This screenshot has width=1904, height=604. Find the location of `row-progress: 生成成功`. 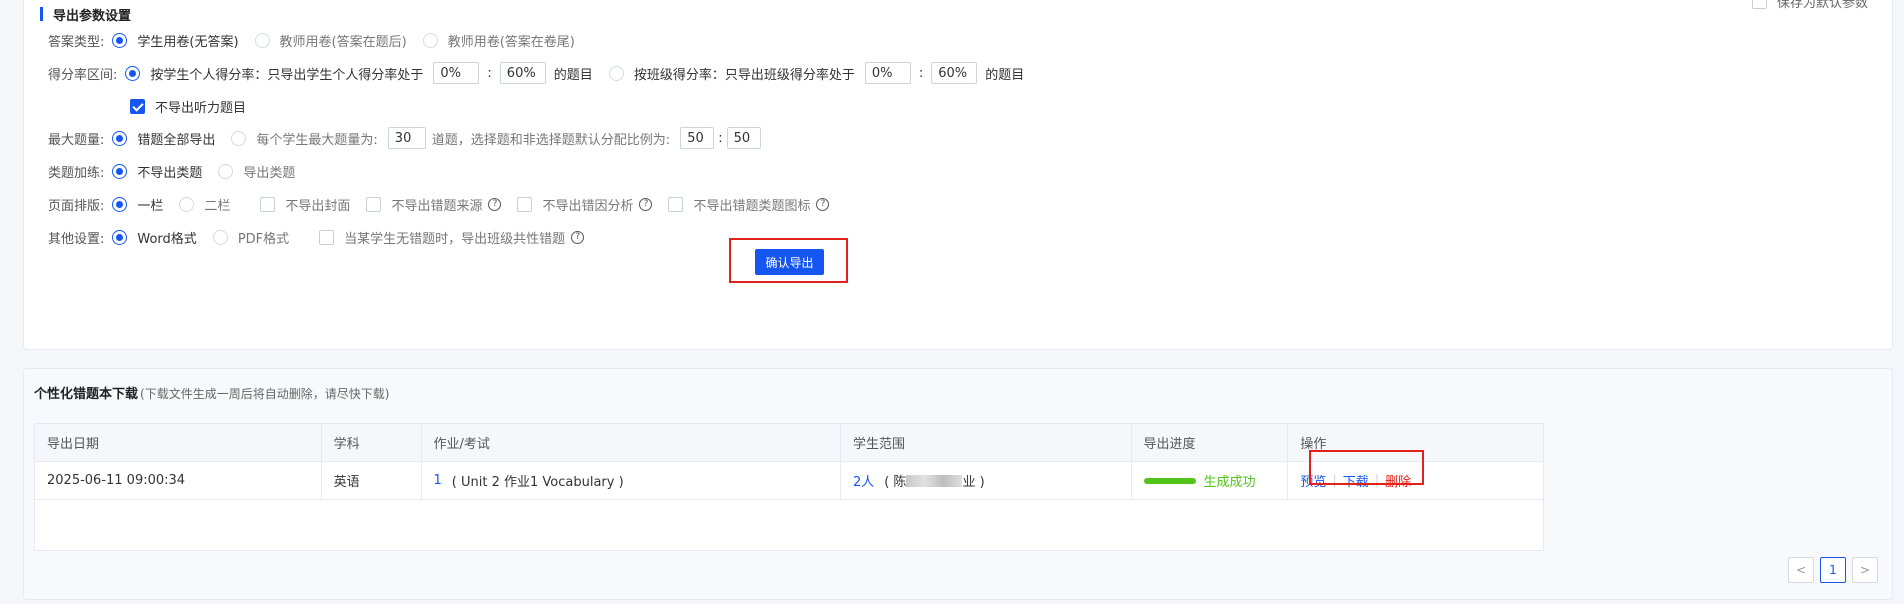

row-progress: 生成成功 is located at coordinates (1210, 480).